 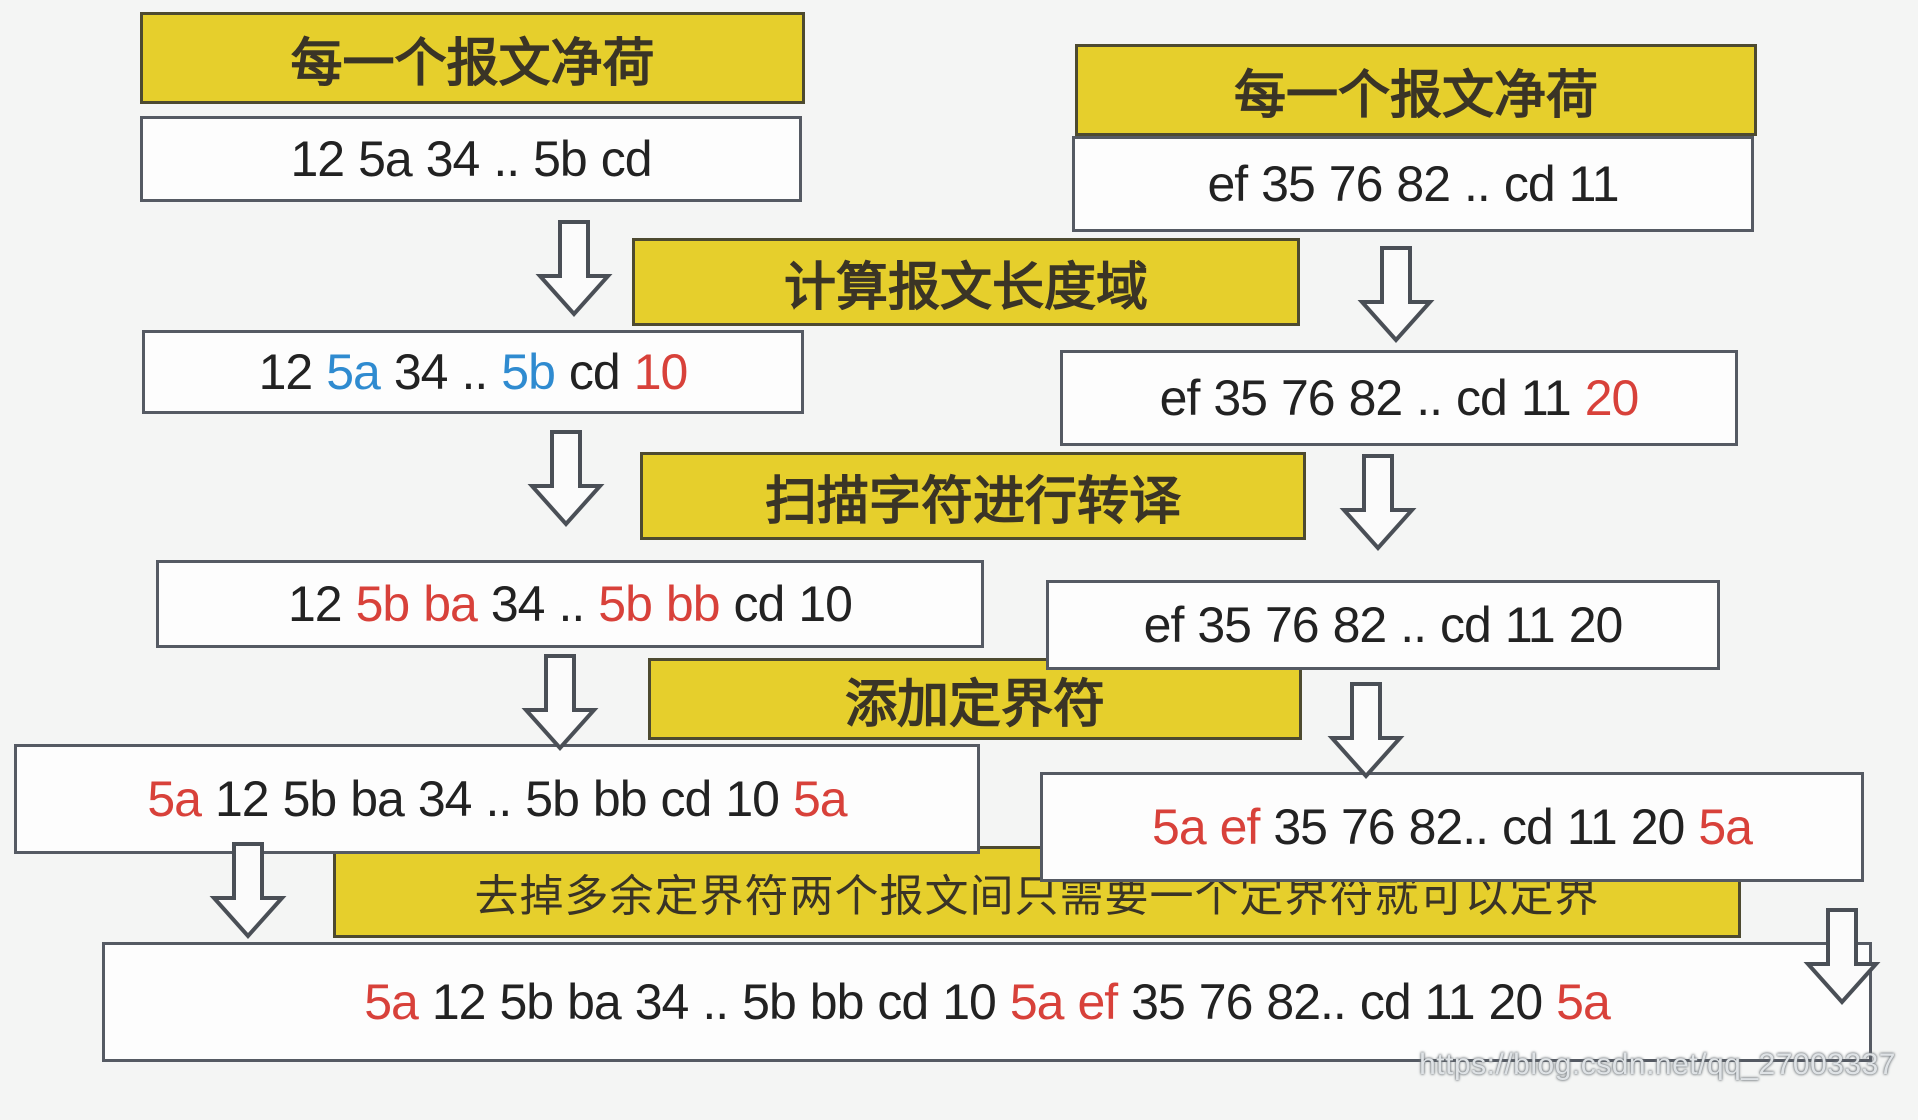 What do you see at coordinates (973, 496) in the screenshot?
I see `step-label-escape-scan: 扫描字符进行转译` at bounding box center [973, 496].